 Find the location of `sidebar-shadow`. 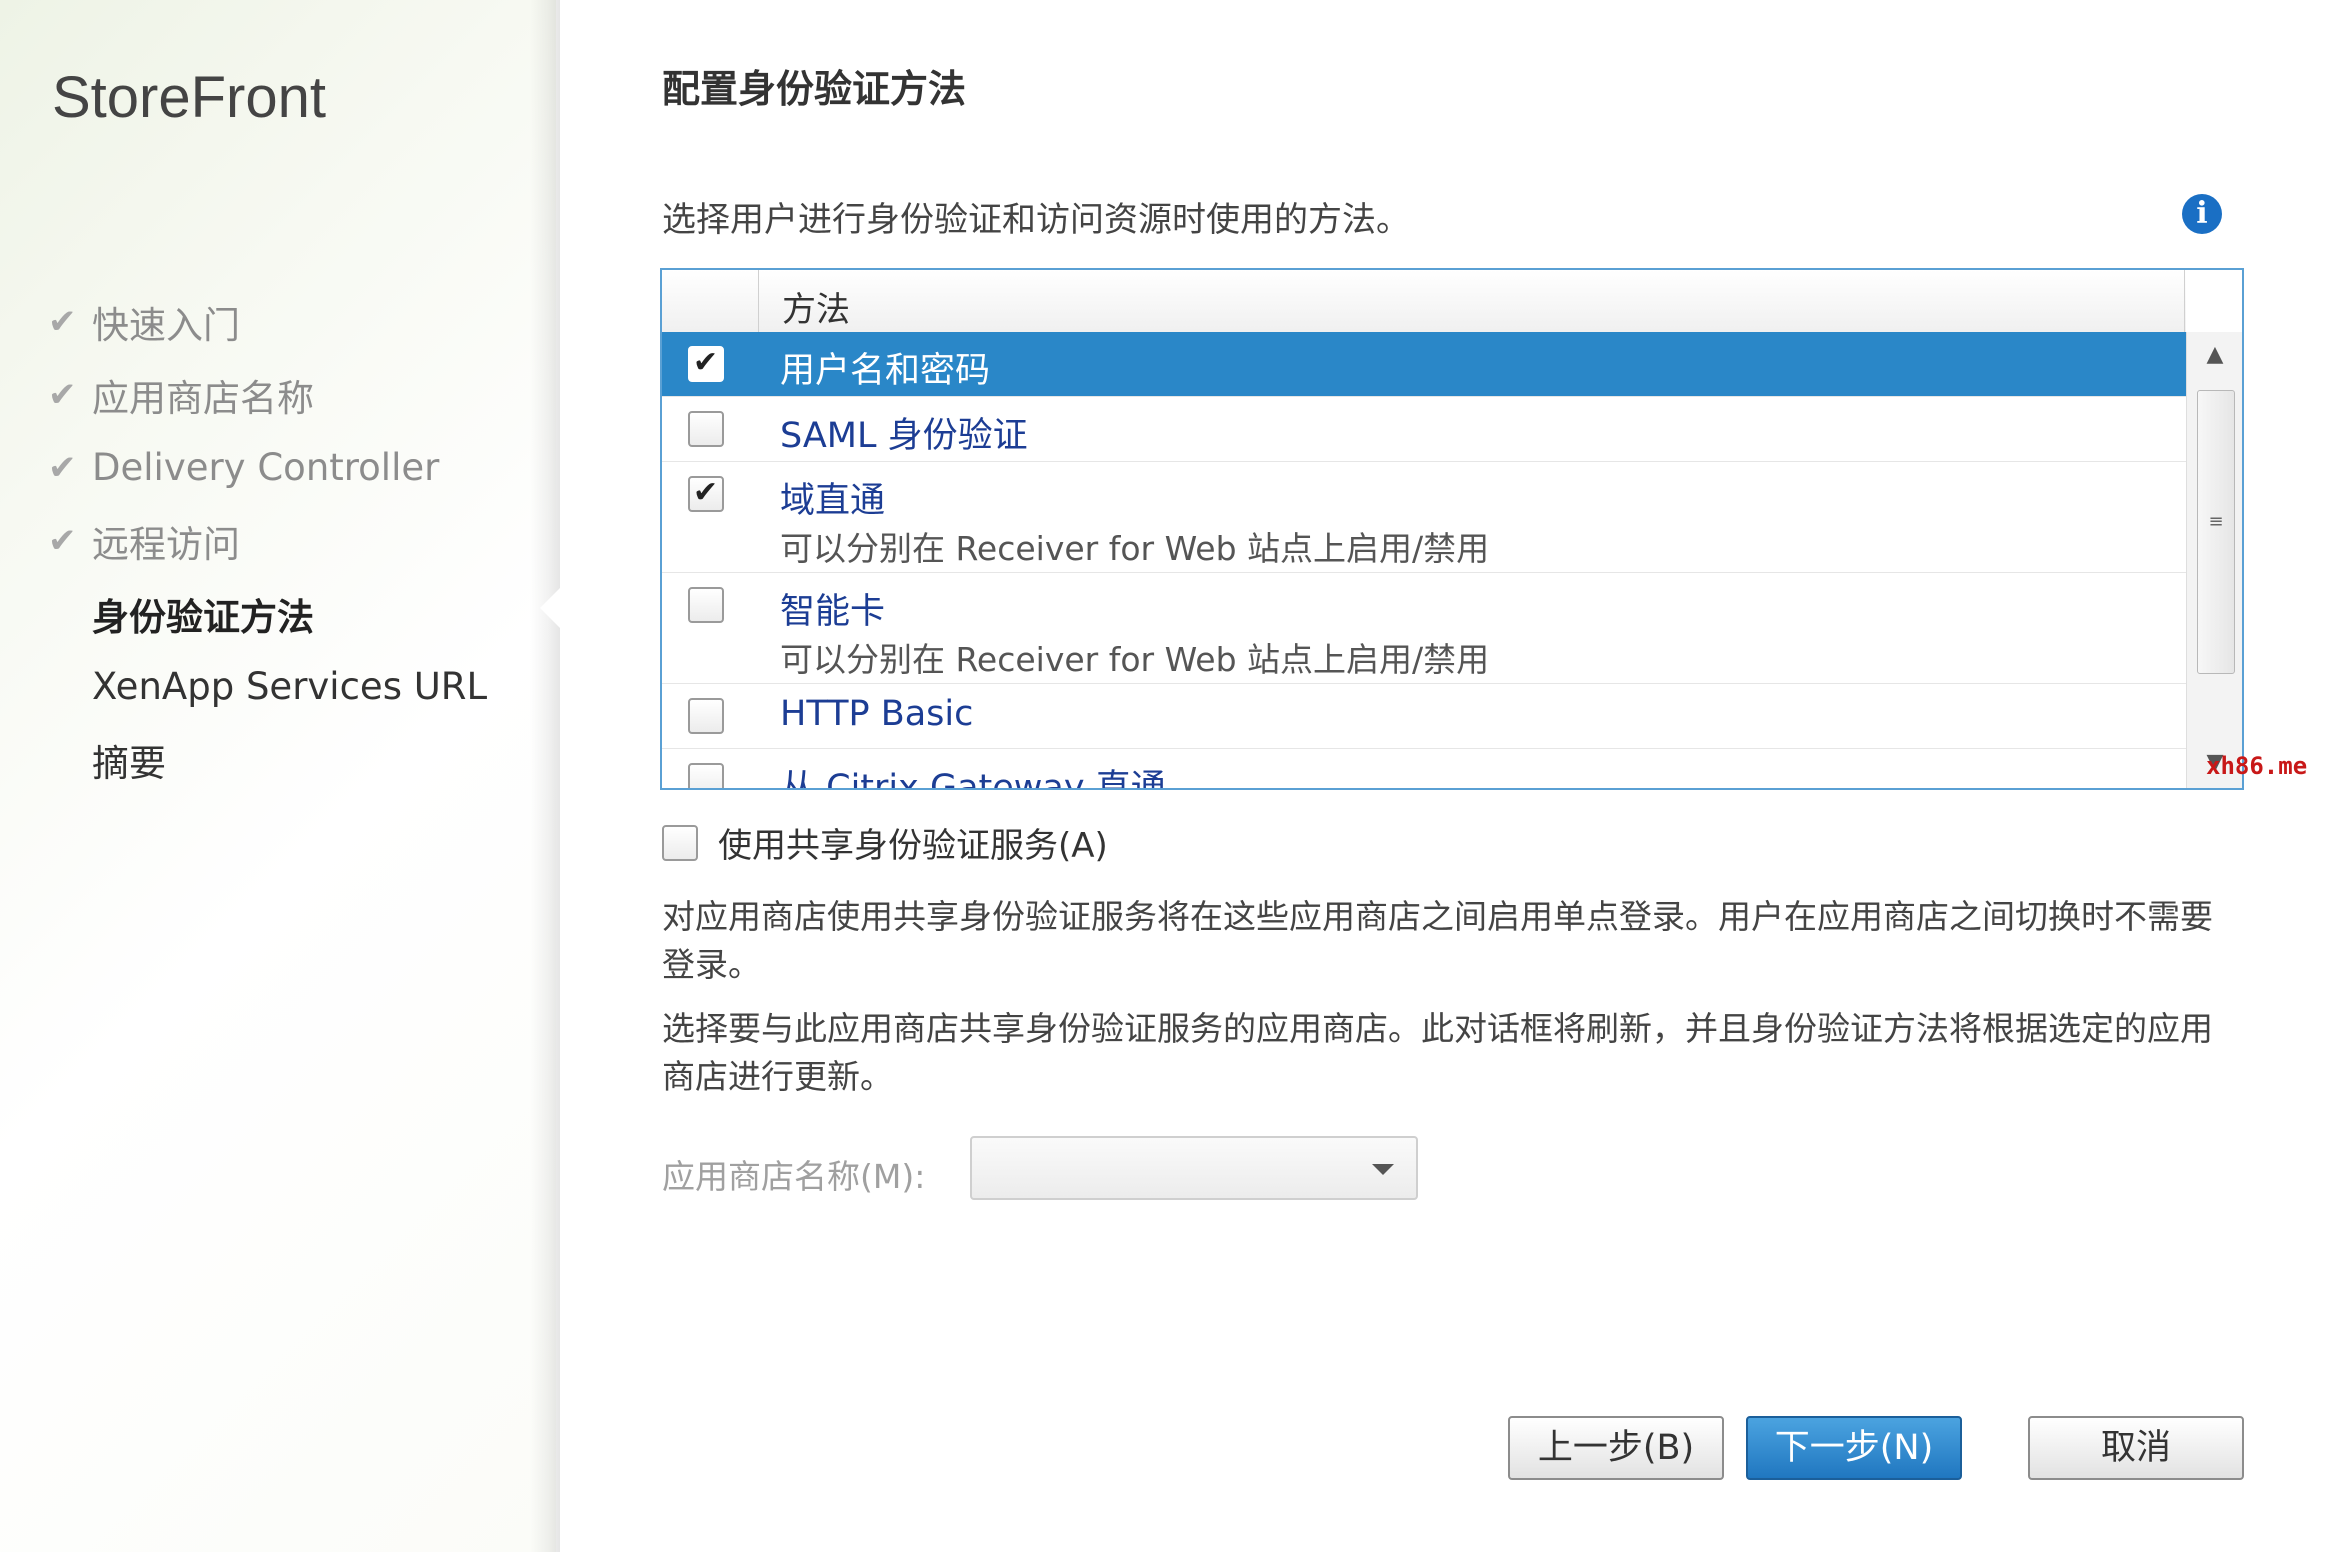

sidebar-shadow is located at coordinates (545, 776).